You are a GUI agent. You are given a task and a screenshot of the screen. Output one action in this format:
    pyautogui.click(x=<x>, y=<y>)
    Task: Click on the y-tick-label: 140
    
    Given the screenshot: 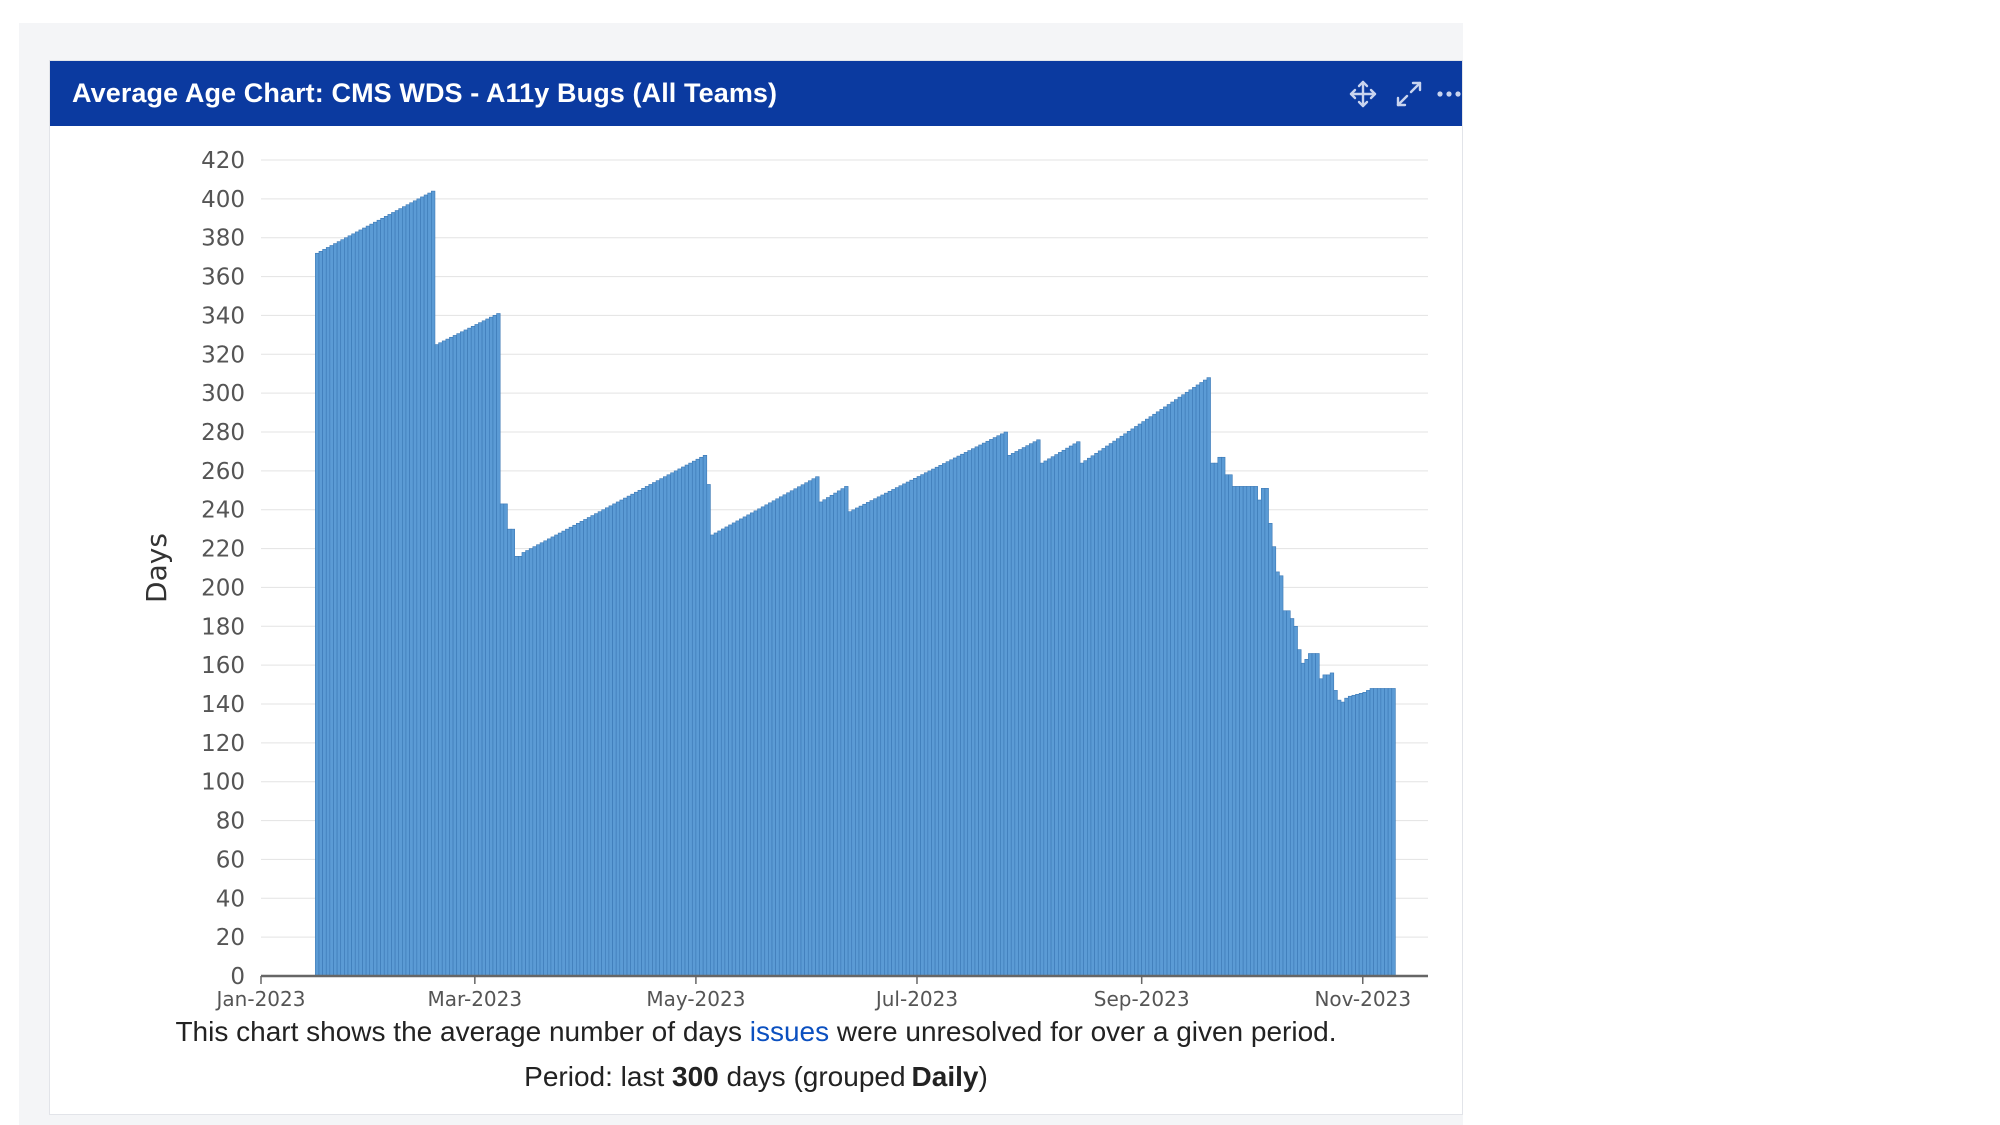 What is the action you would take?
    pyautogui.click(x=223, y=705)
    